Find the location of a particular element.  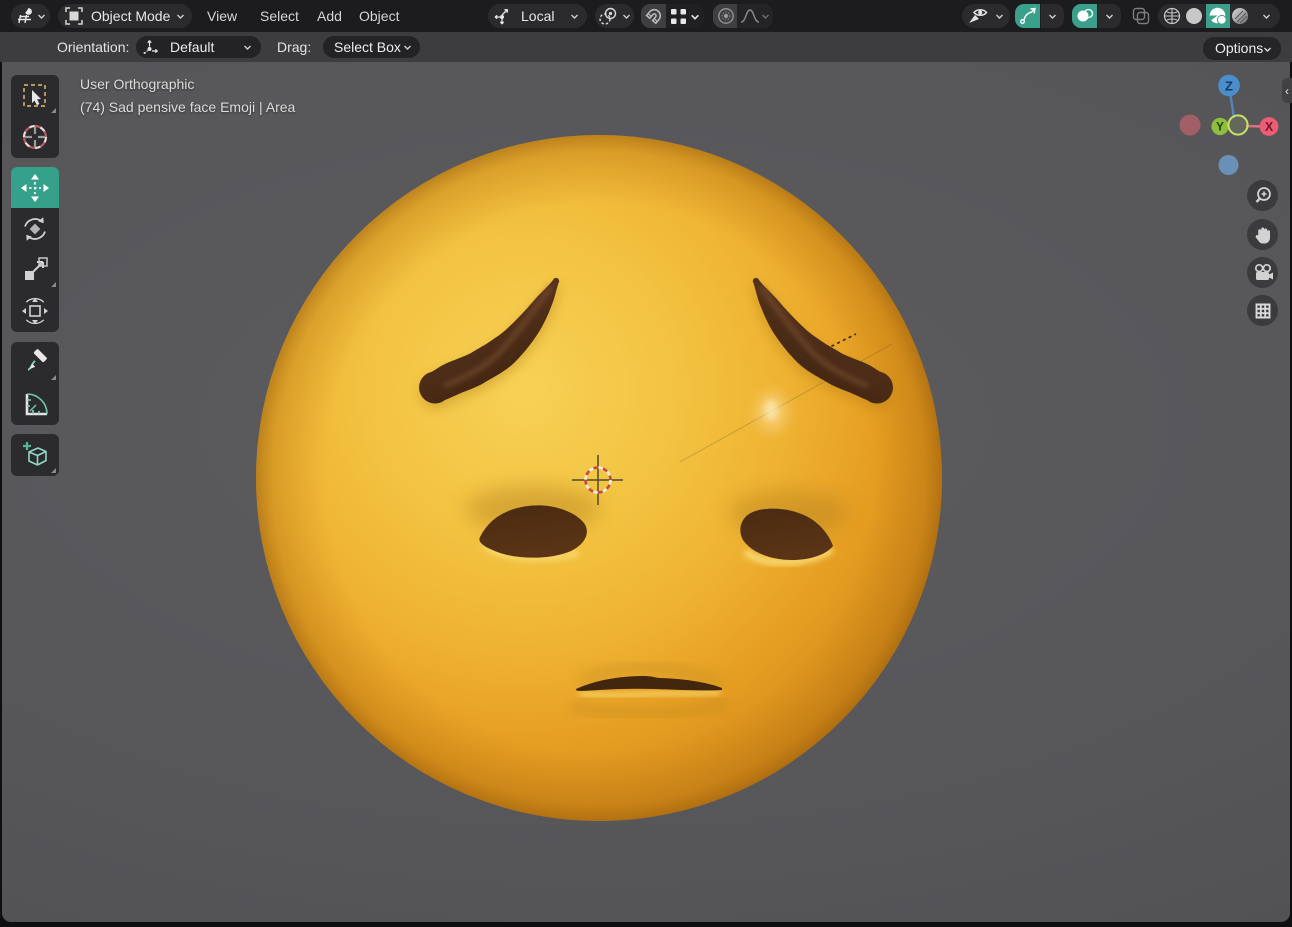

svg-text: Y is located at coordinates (1220, 127).